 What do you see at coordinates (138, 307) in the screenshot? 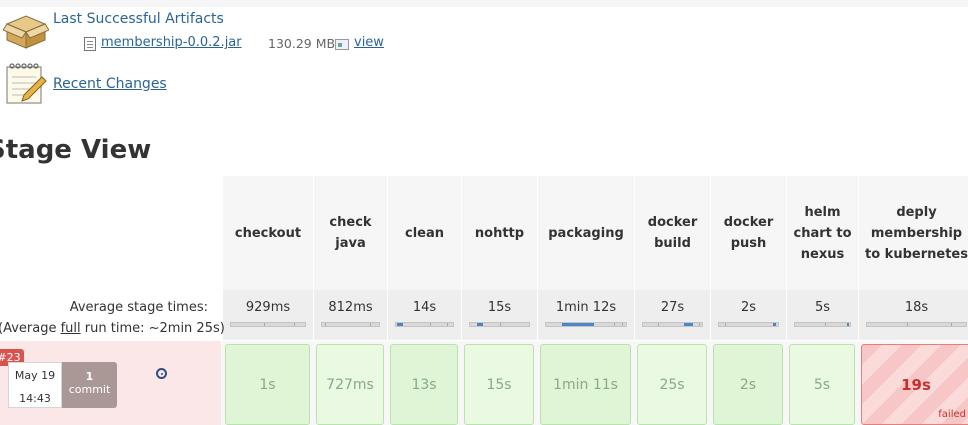
I see `average-stage-times-label: Average stage times:` at bounding box center [138, 307].